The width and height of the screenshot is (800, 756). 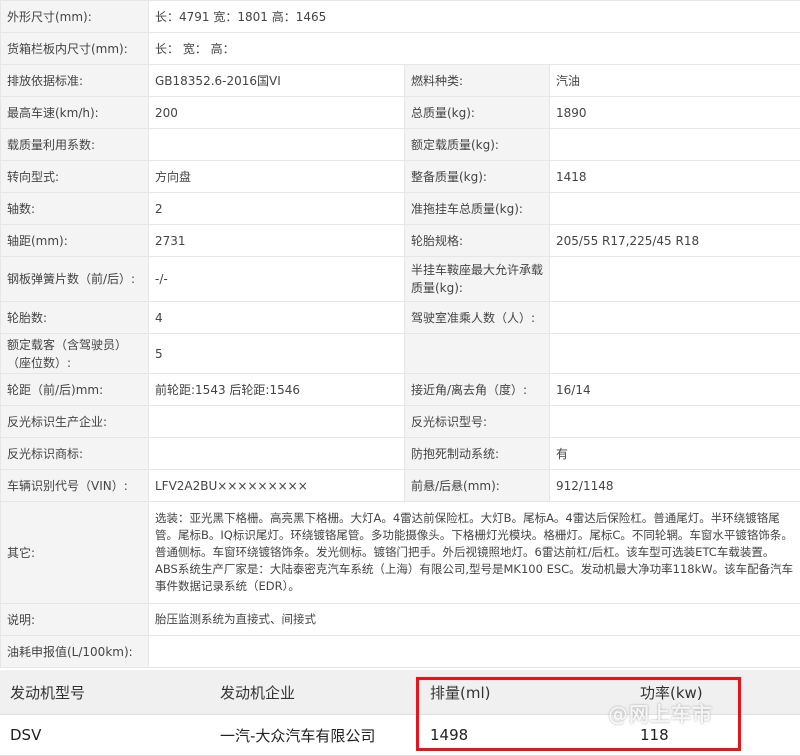 I want to click on spec-row: 轴数: 2 准拖挂车总质量(kg):, so click(x=400, y=208).